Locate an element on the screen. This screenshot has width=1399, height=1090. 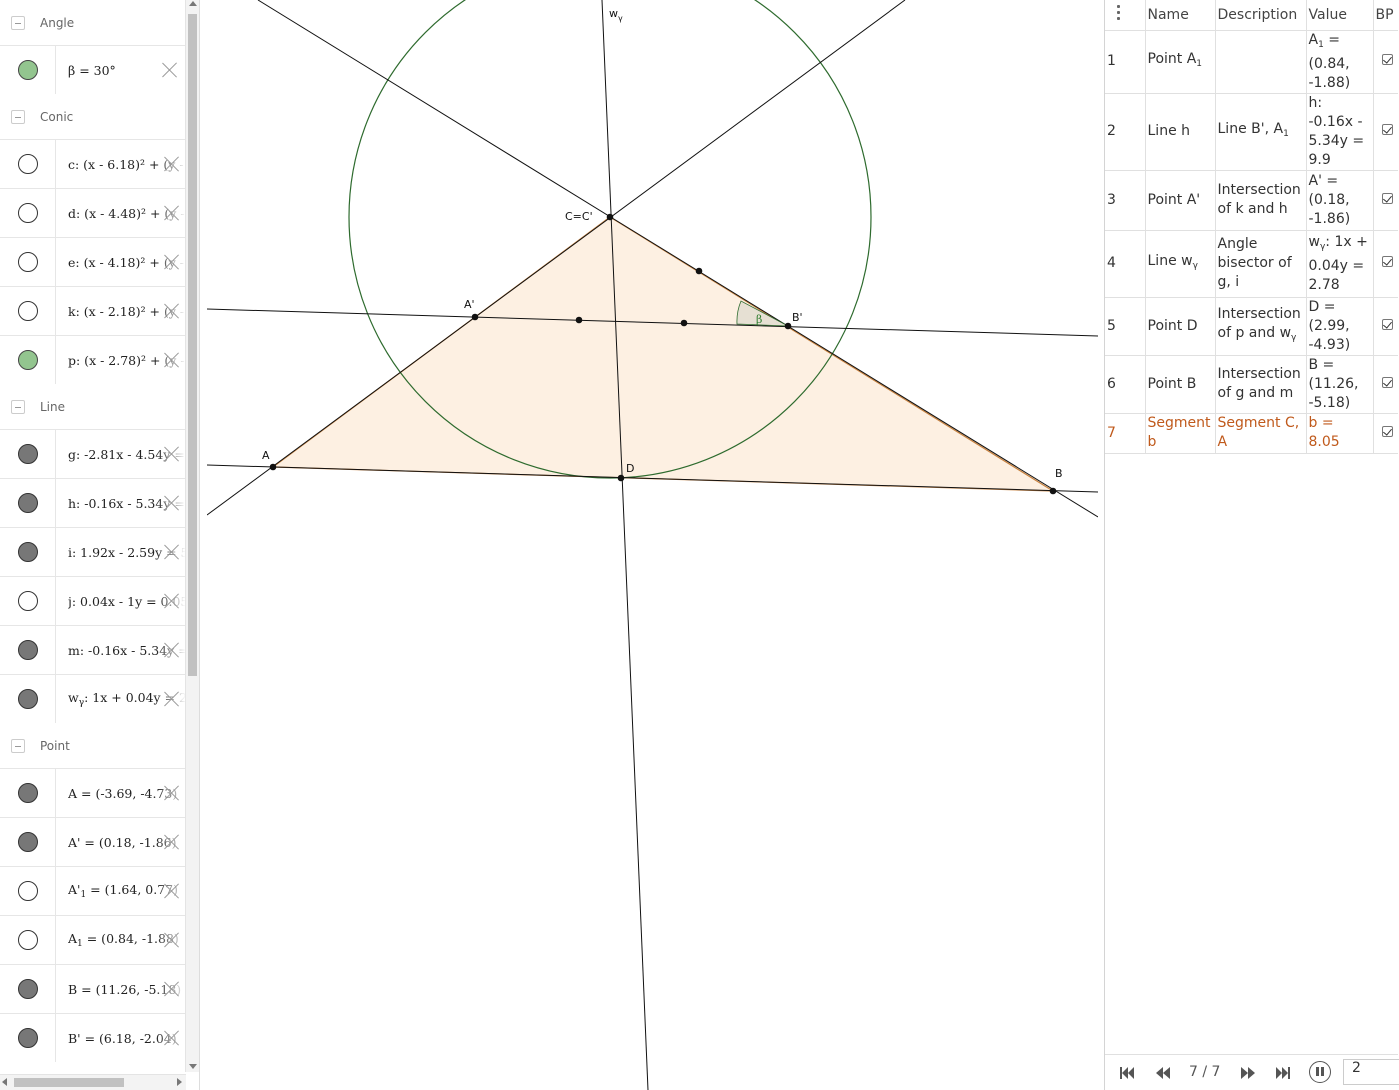
line-w-gamma is located at coordinates (625, 545).